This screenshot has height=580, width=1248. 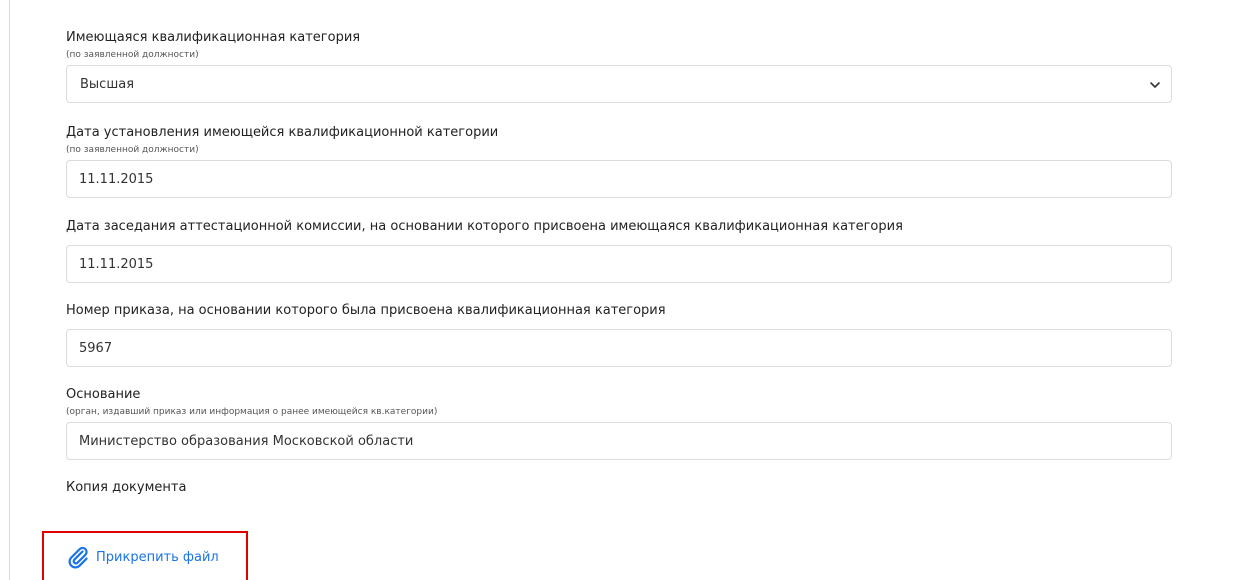 I want to click on document-copy-label: Копия документа, so click(x=126, y=487).